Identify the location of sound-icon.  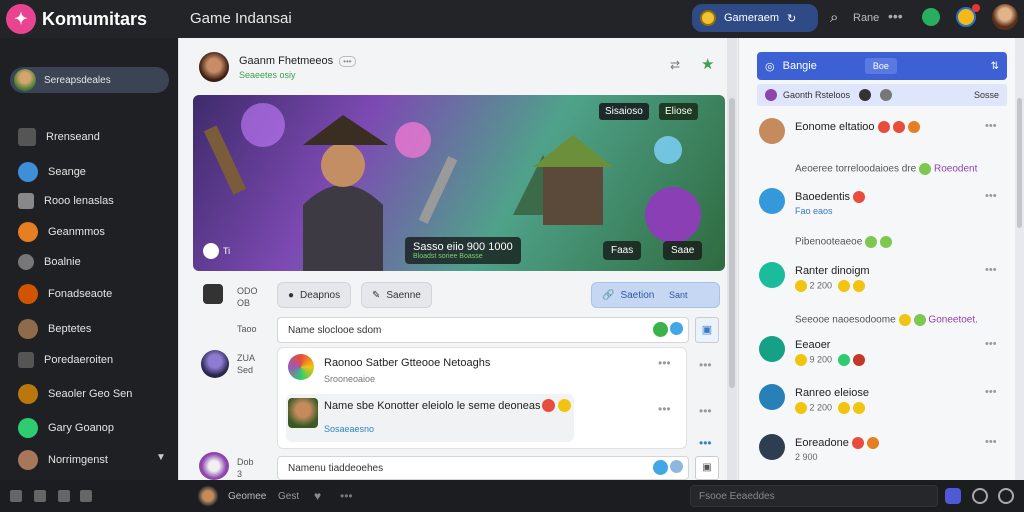
(211, 251).